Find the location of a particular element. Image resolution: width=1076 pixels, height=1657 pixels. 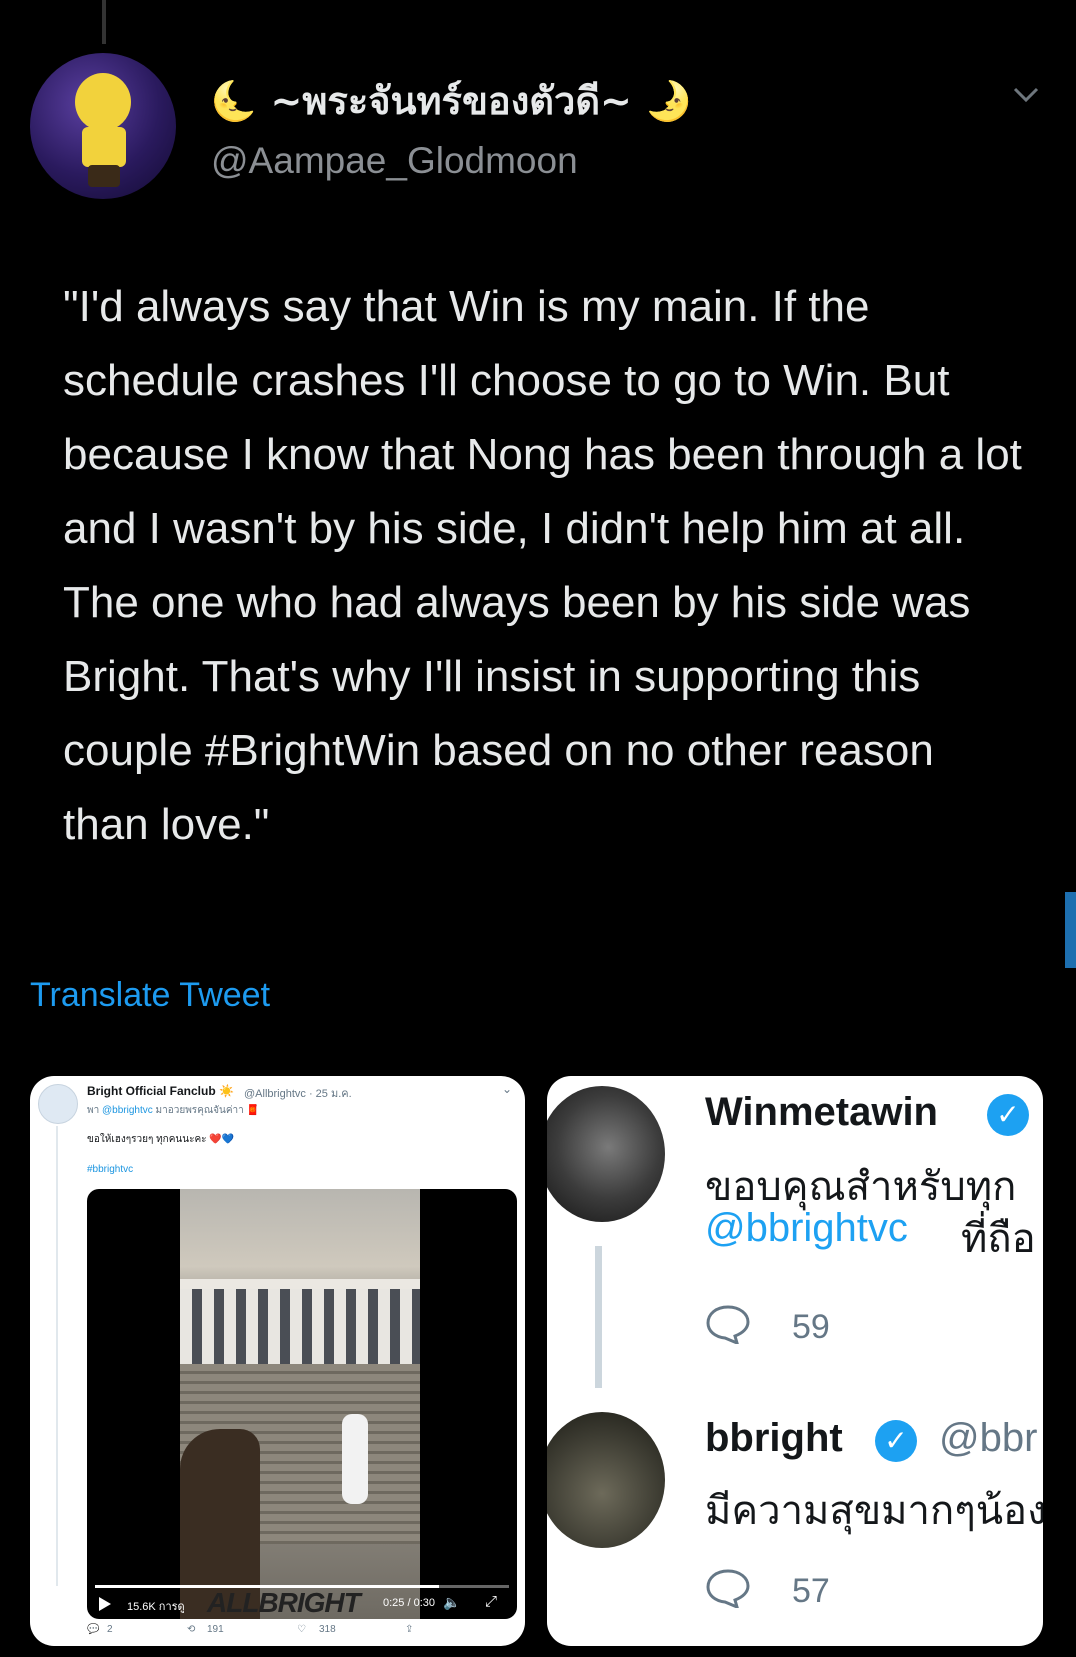

video-building is located at coordinates (300, 1326).